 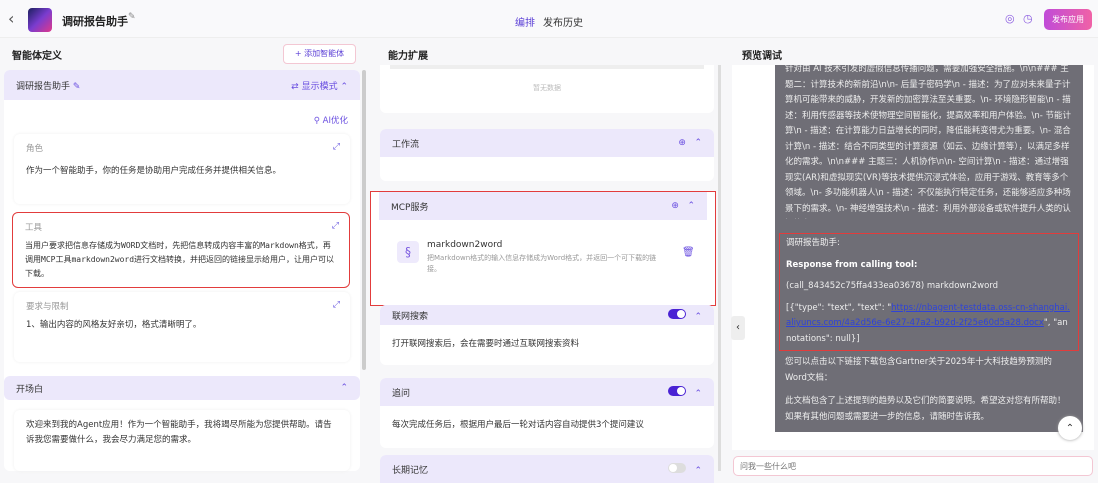 I want to click on requirements-text: 1、输出内容的风格友好亲切，格式清晰明了。, so click(x=182, y=325).